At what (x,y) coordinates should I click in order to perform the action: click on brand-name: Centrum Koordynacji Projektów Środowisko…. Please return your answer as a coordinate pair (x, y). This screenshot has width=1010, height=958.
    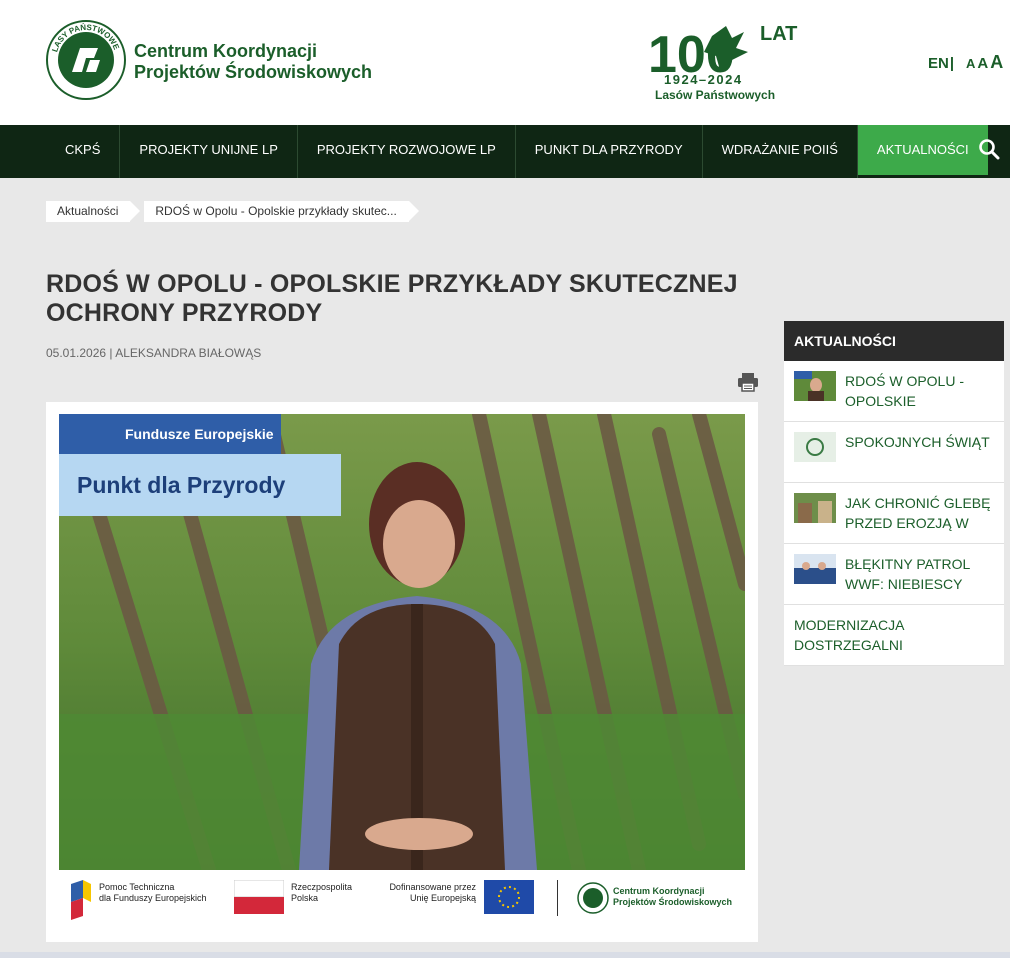
    Looking at the image, I should click on (253, 62).